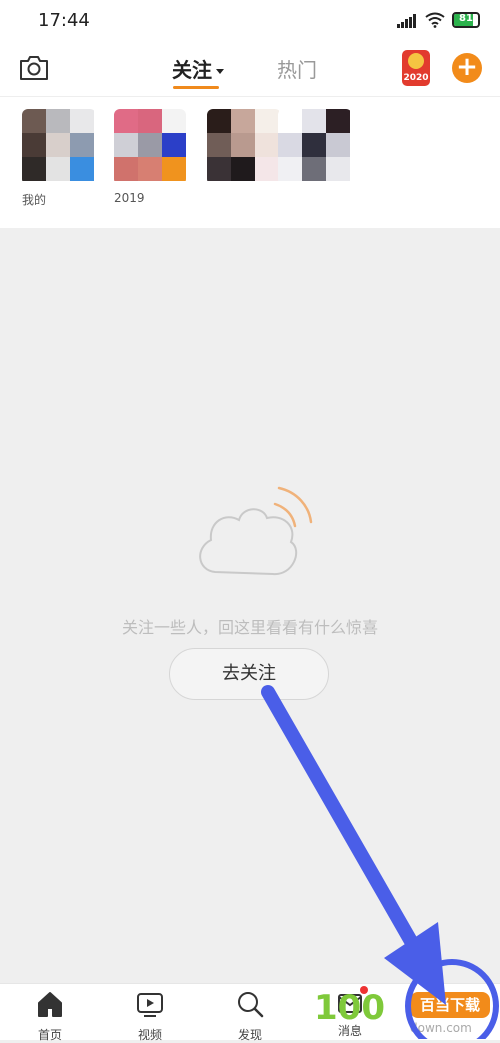 The width and height of the screenshot is (500, 1043). Describe the element at coordinates (256, 531) in the screenshot. I see `empty-feed-illustration-icon` at that location.